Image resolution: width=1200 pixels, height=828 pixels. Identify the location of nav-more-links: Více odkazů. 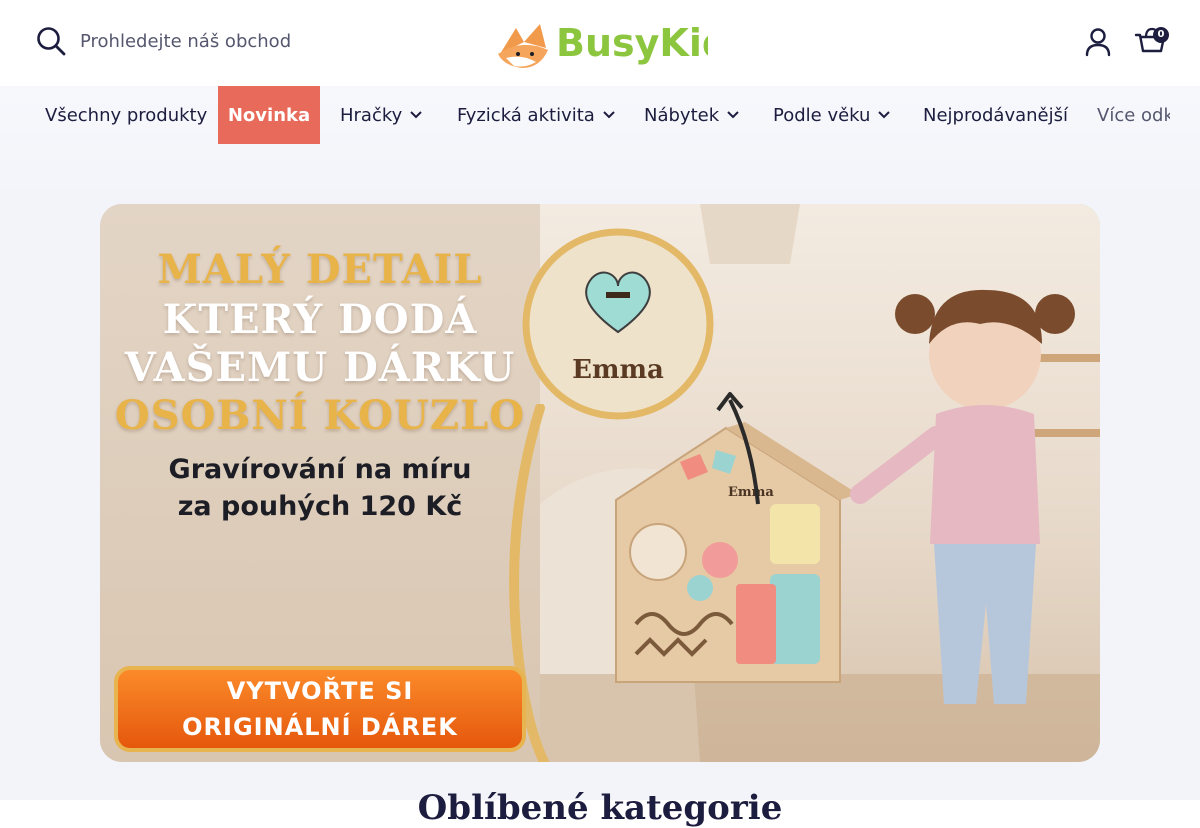
(1133, 115).